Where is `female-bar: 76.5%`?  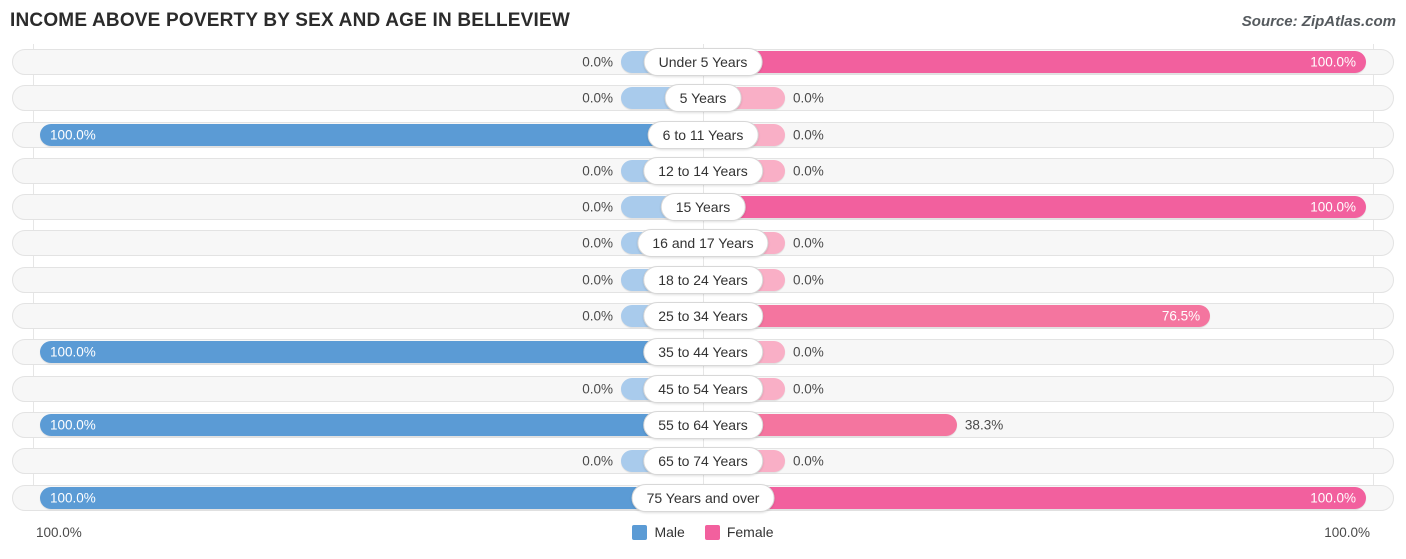 female-bar: 76.5% is located at coordinates (957, 316).